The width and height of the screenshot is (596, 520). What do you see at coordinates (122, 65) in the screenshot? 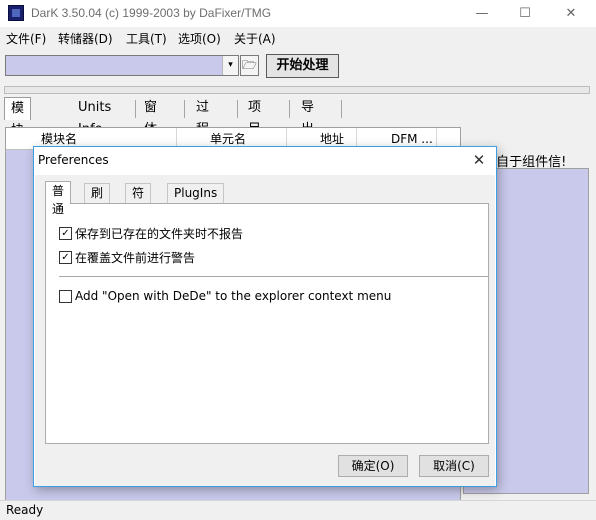
I see `file-combo: ▾` at bounding box center [122, 65].